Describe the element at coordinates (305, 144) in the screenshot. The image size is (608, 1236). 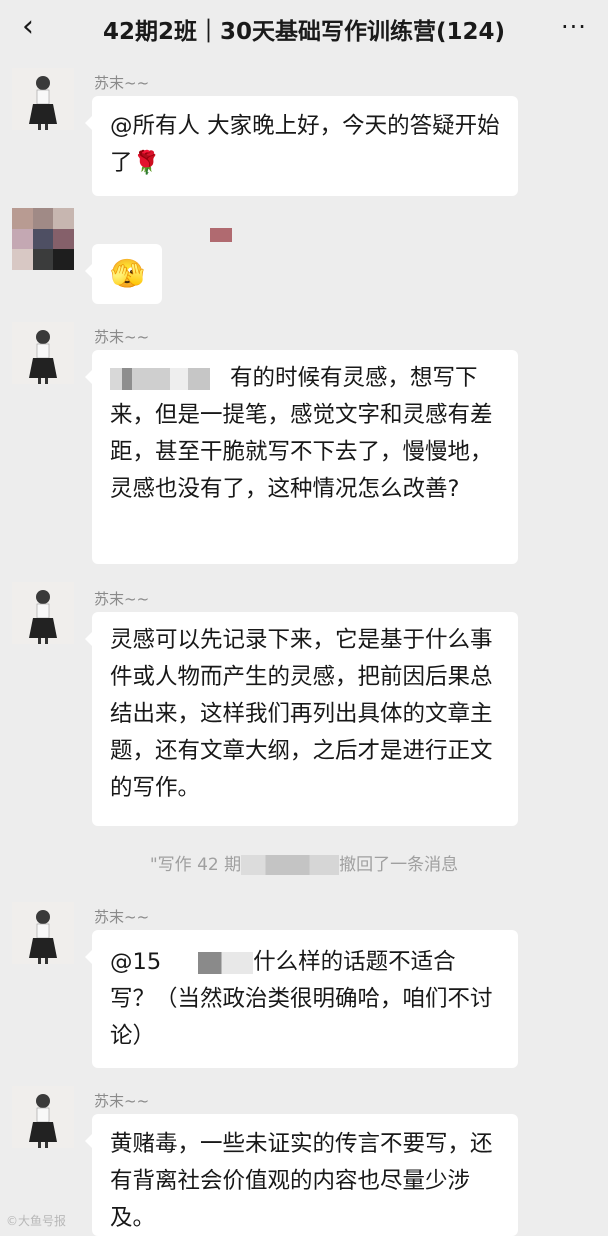
I see `message-text: @所有人 大家晚上好，今天的答疑开始了🌹` at that location.